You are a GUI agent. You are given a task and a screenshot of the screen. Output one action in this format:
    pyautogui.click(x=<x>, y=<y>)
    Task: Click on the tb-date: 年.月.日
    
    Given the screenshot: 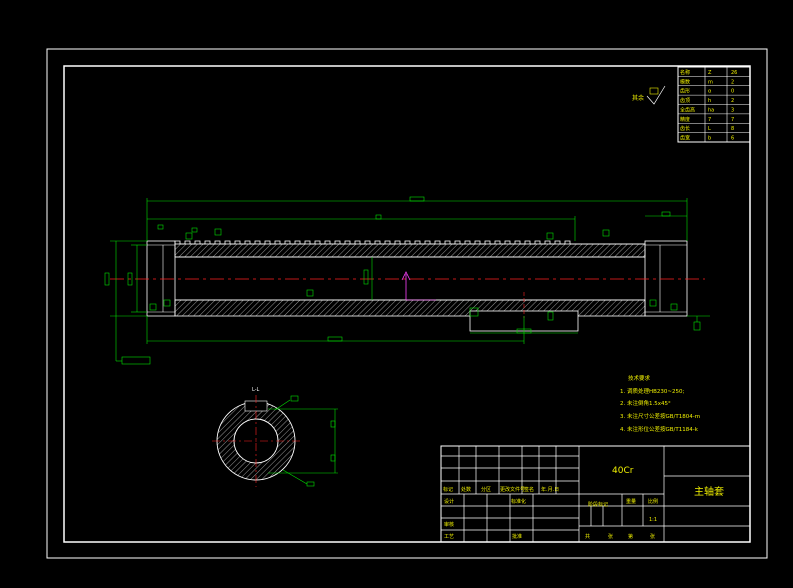 What is the action you would take?
    pyautogui.click(x=550, y=489)
    